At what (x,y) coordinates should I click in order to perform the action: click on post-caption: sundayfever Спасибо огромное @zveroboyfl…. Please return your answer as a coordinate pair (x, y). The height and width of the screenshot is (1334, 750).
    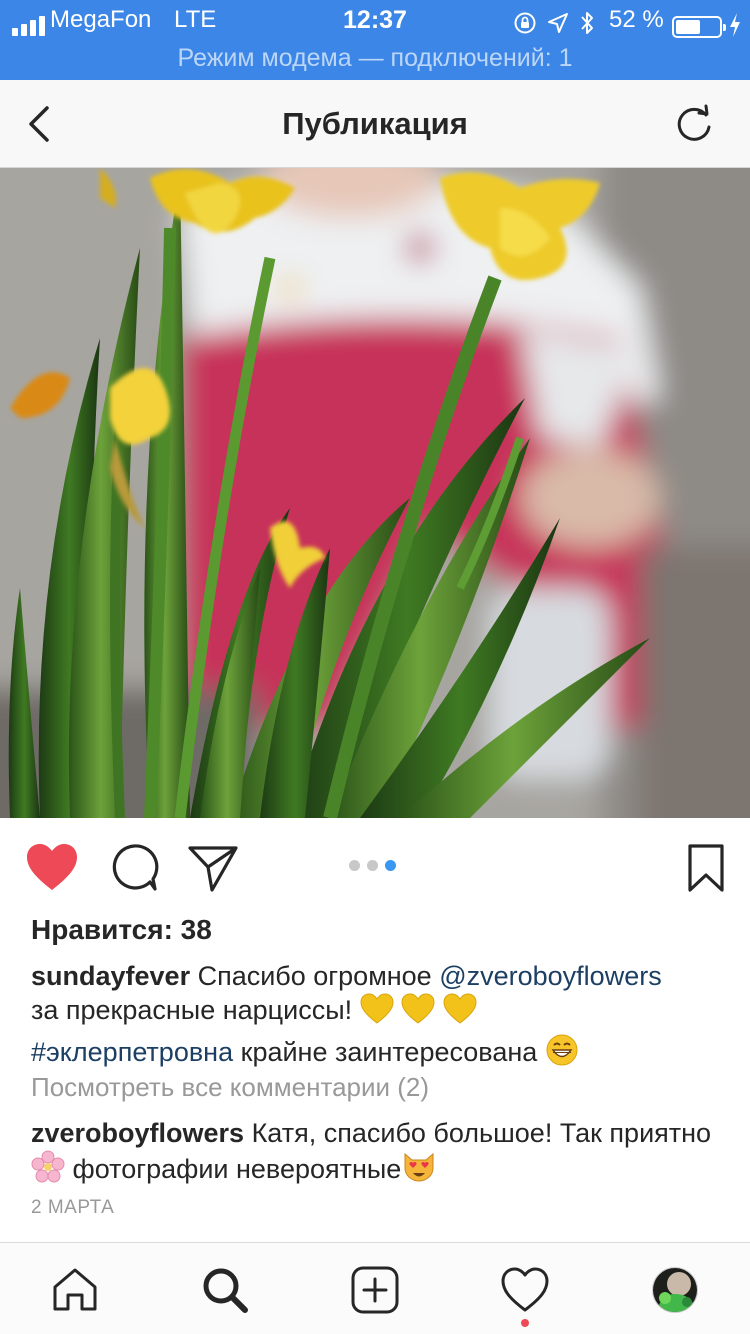
    Looking at the image, I should click on (381, 1017).